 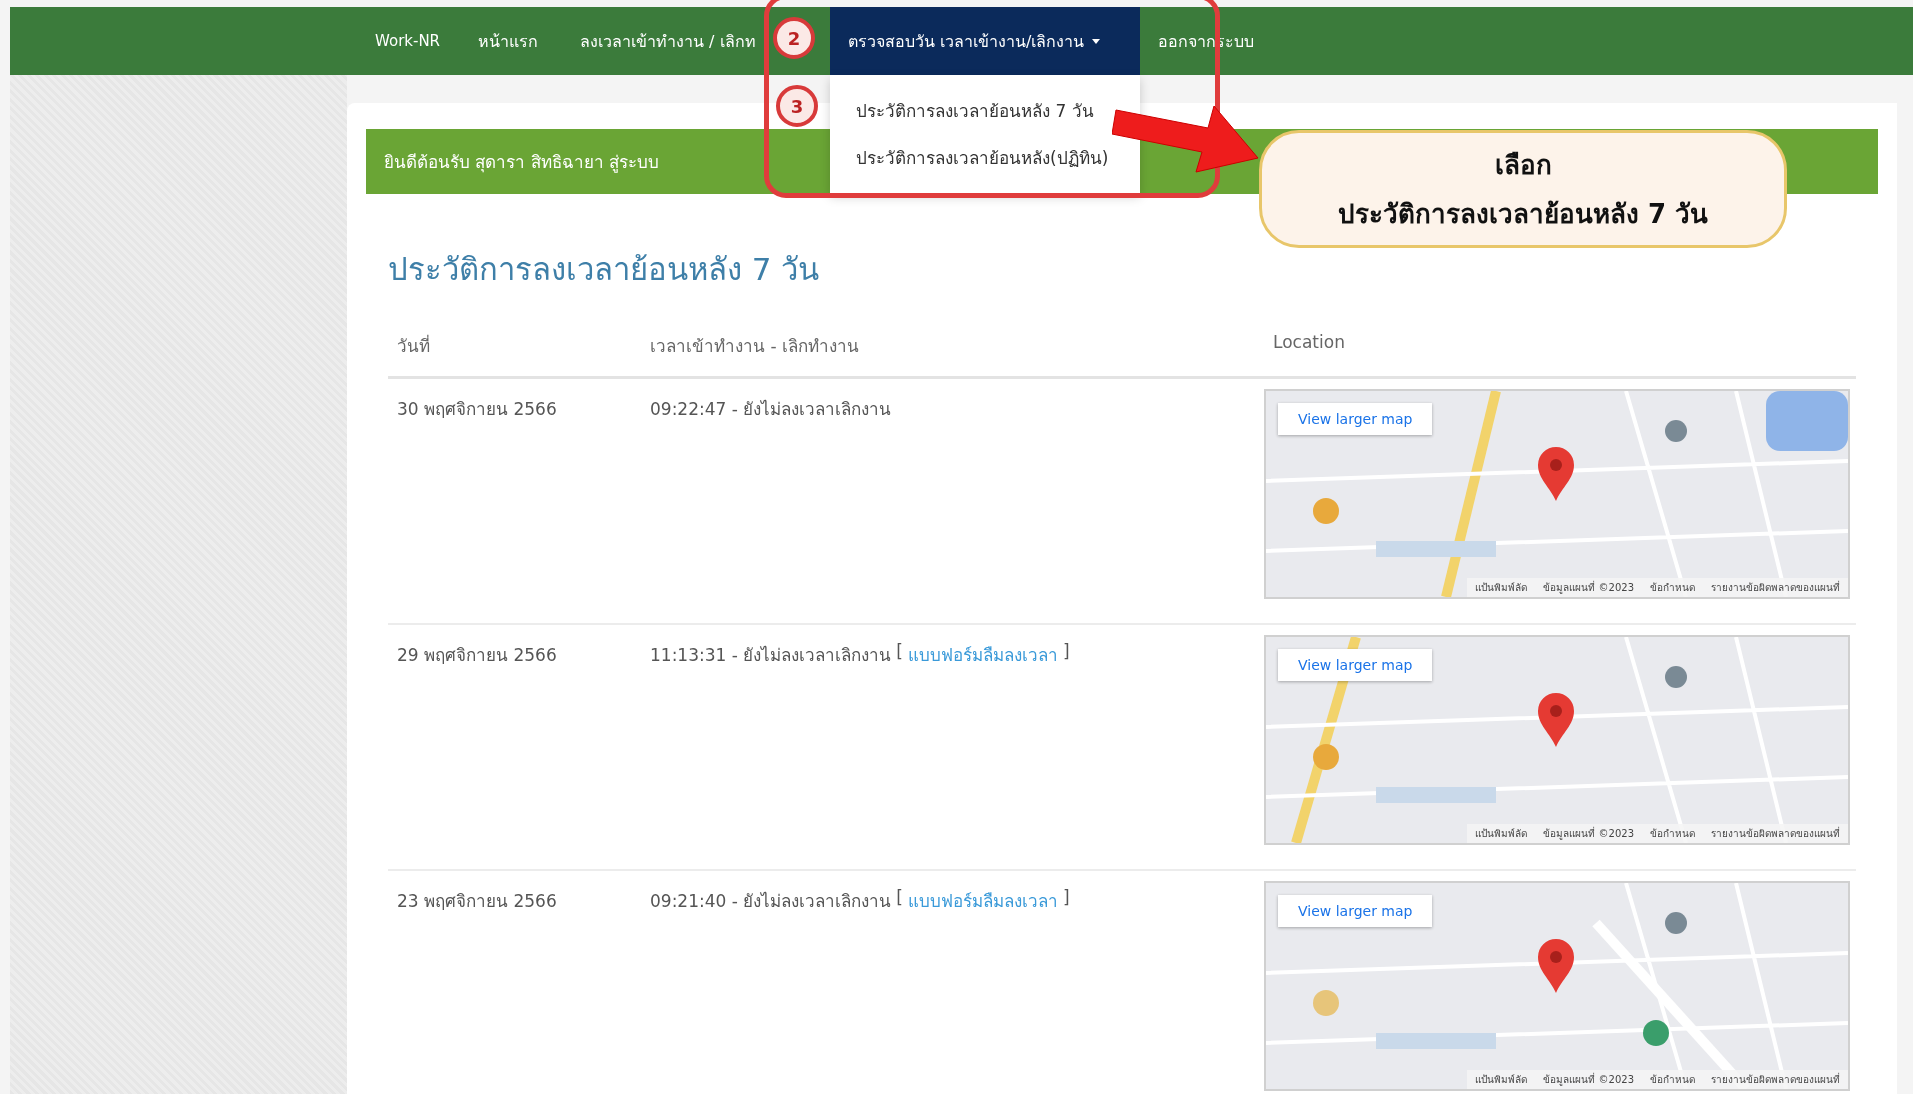 What do you see at coordinates (662, 41) in the screenshot?
I see `nav-item: ลงเวลาเข้าทำงาน / เลิกท` at bounding box center [662, 41].